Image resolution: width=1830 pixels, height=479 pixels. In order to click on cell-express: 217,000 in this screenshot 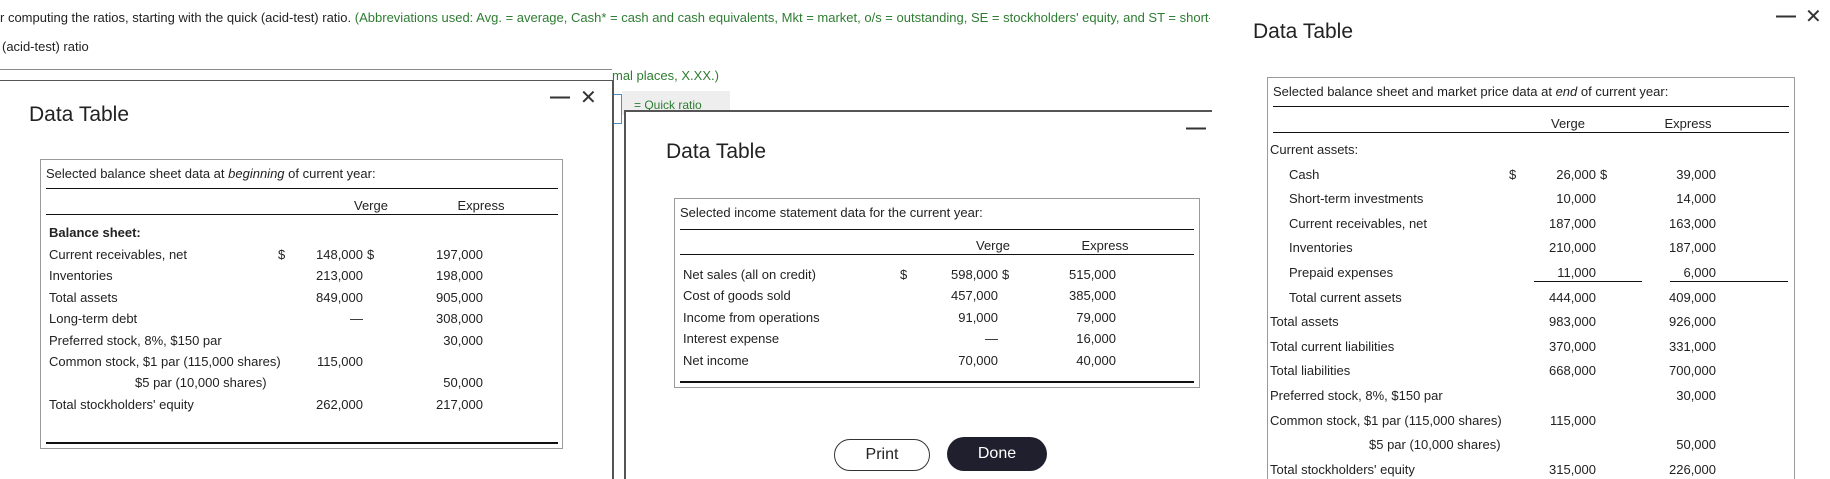, I will do `click(459, 404)`.